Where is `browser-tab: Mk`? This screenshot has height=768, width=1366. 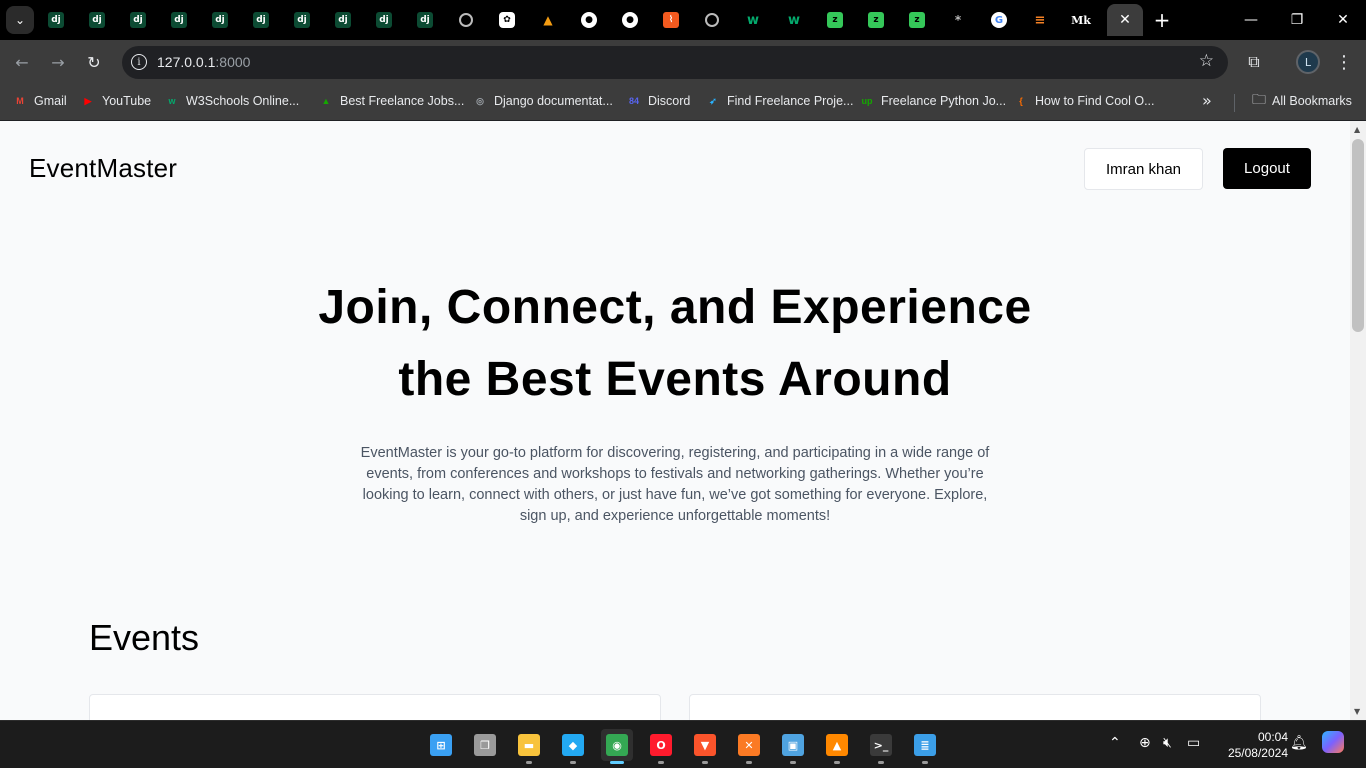
browser-tab: Mk is located at coordinates (1081, 20).